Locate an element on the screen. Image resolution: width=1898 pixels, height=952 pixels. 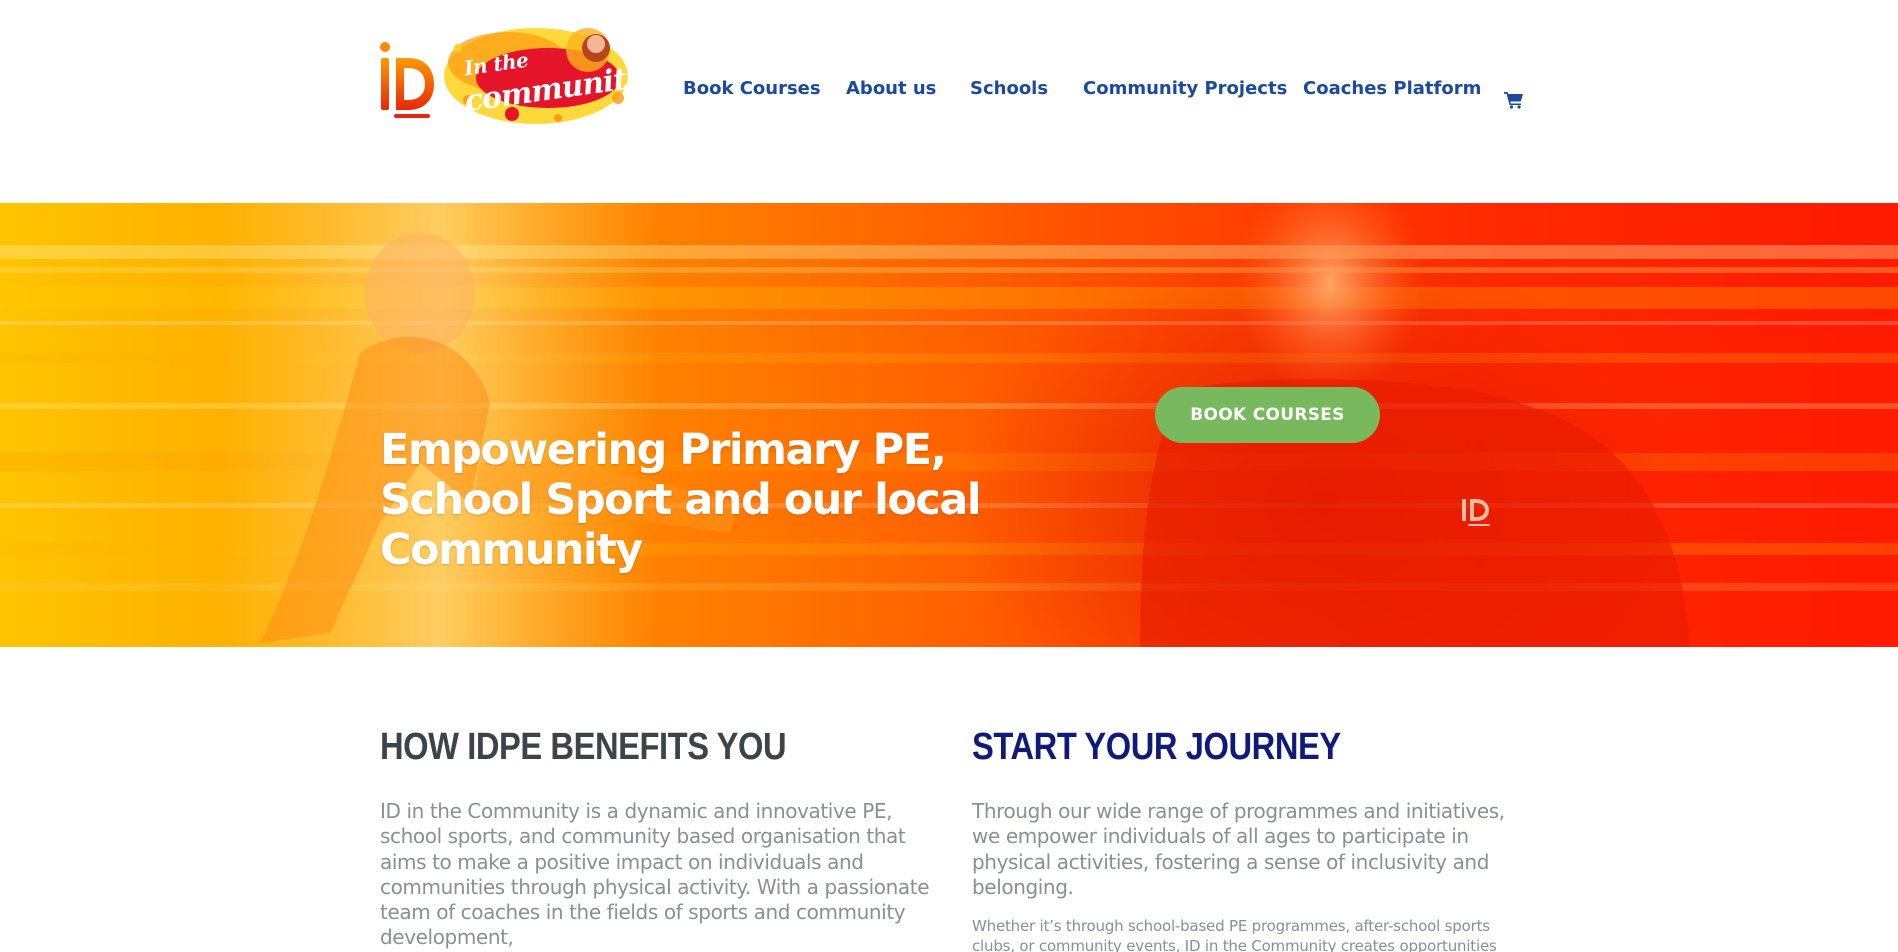
journey-heading: START YOUR JOURNEY is located at coordinates (1156, 747).